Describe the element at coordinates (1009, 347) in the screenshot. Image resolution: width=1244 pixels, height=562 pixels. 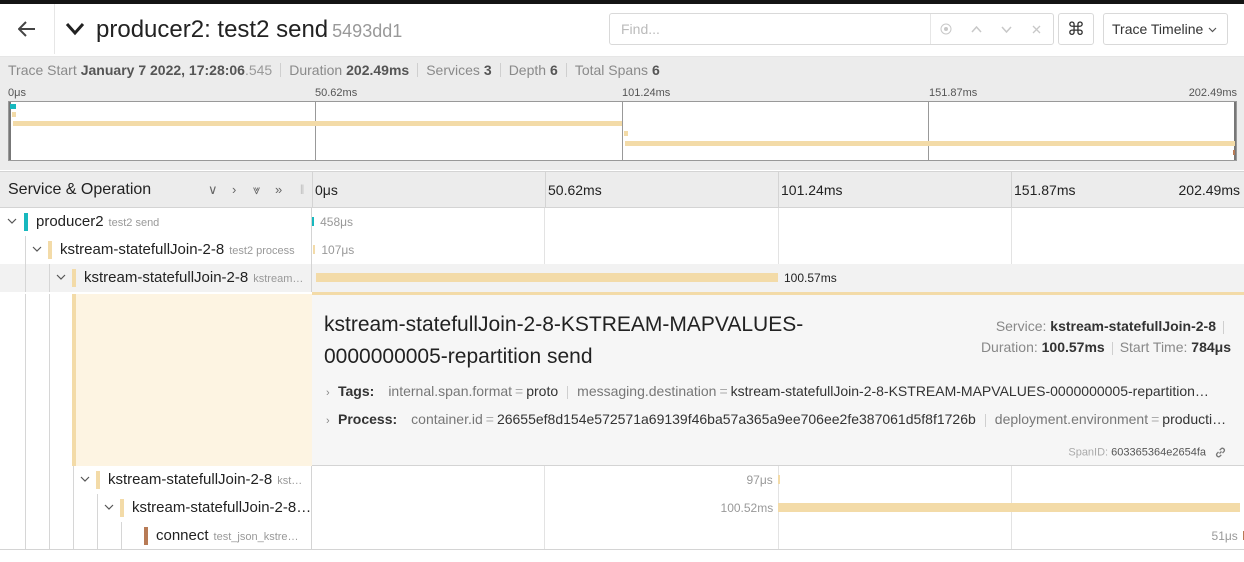
I see `duration-label: Duration:` at that location.